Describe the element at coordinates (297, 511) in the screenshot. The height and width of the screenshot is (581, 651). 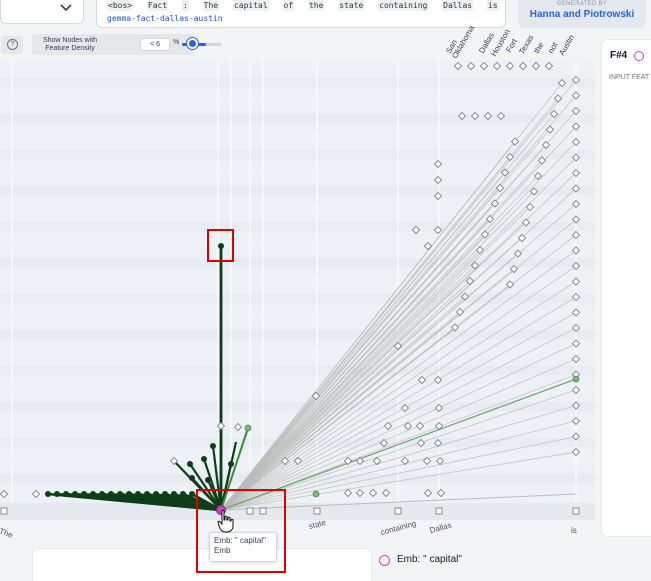
I see `embedding-row` at that location.